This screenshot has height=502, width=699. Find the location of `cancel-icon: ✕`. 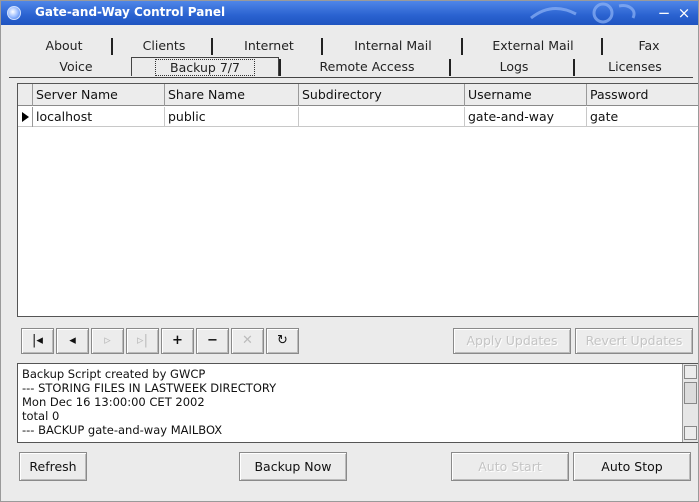

cancel-icon: ✕ is located at coordinates (247, 340).